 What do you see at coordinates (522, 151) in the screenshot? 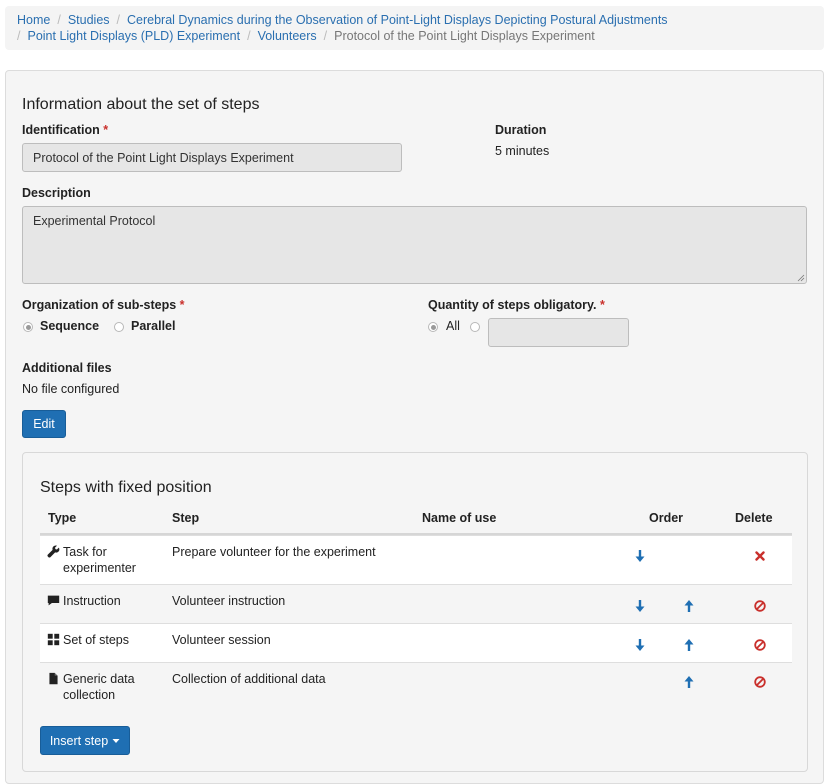
I see `duration-value: 5 minutes` at bounding box center [522, 151].